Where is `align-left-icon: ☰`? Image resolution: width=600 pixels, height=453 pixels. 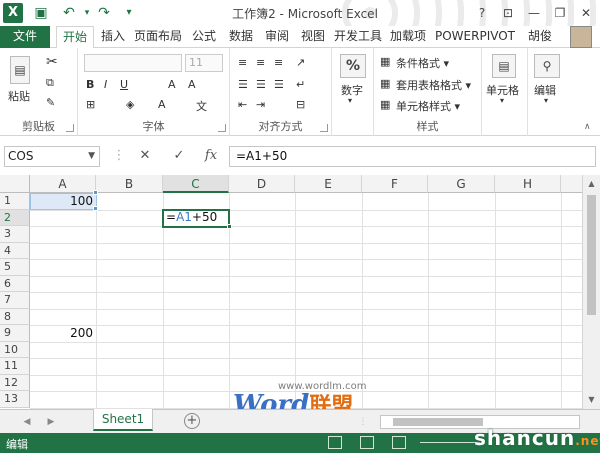 align-left-icon: ☰ is located at coordinates (243, 84).